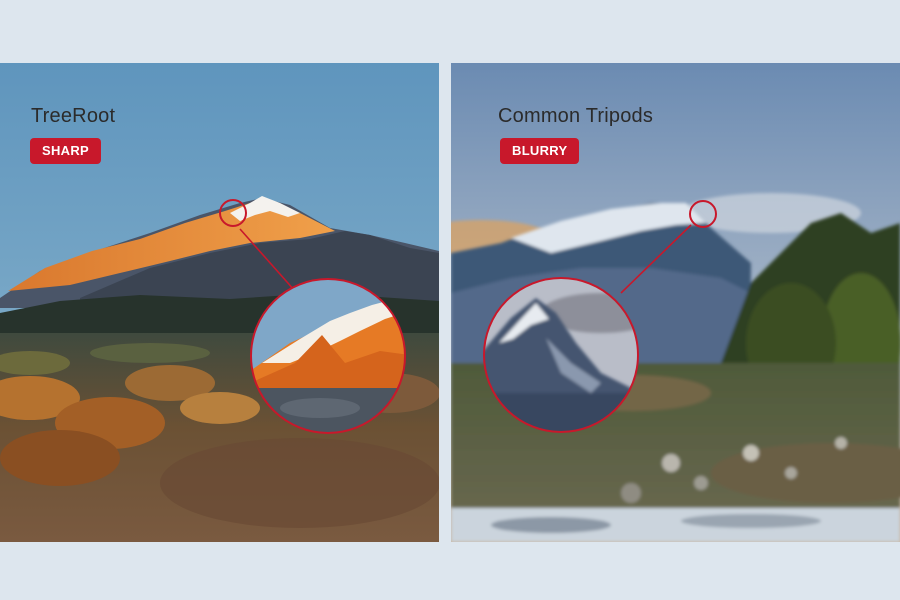 This screenshot has height=600, width=900. What do you see at coordinates (66, 151) in the screenshot?
I see `sharp-badge: SHARP` at bounding box center [66, 151].